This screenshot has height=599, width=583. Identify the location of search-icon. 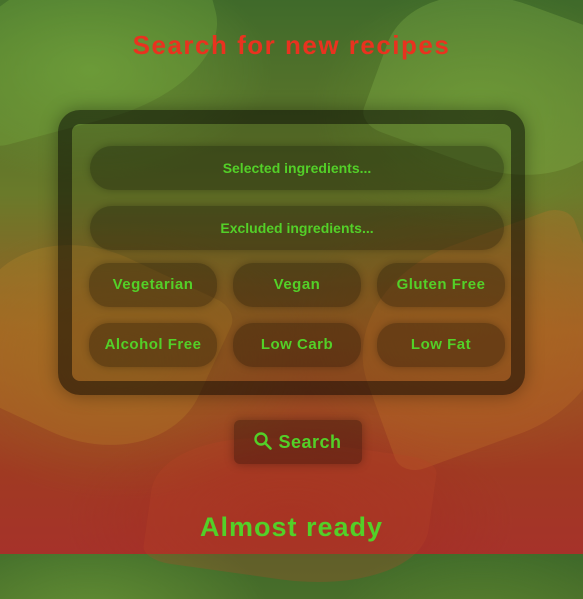
(263, 441).